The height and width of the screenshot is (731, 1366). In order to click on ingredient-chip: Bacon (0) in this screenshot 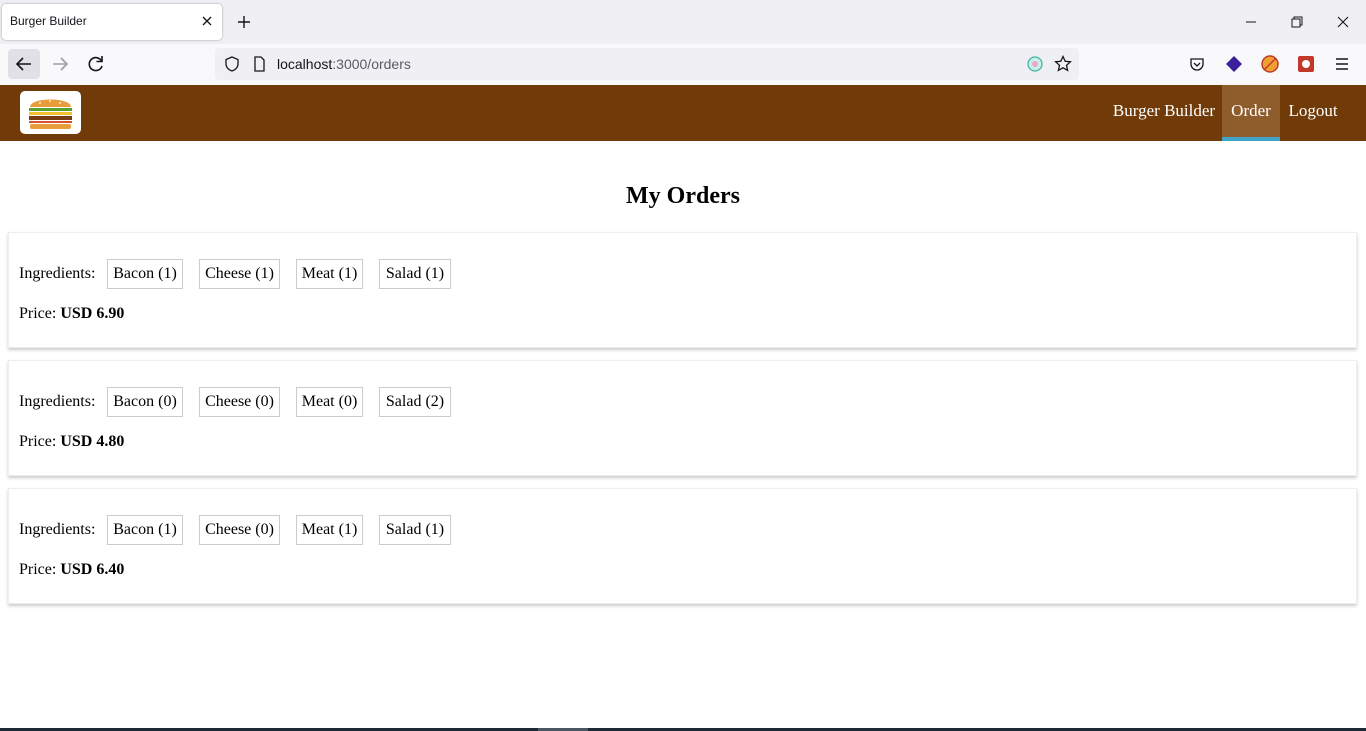, I will do `click(145, 402)`.